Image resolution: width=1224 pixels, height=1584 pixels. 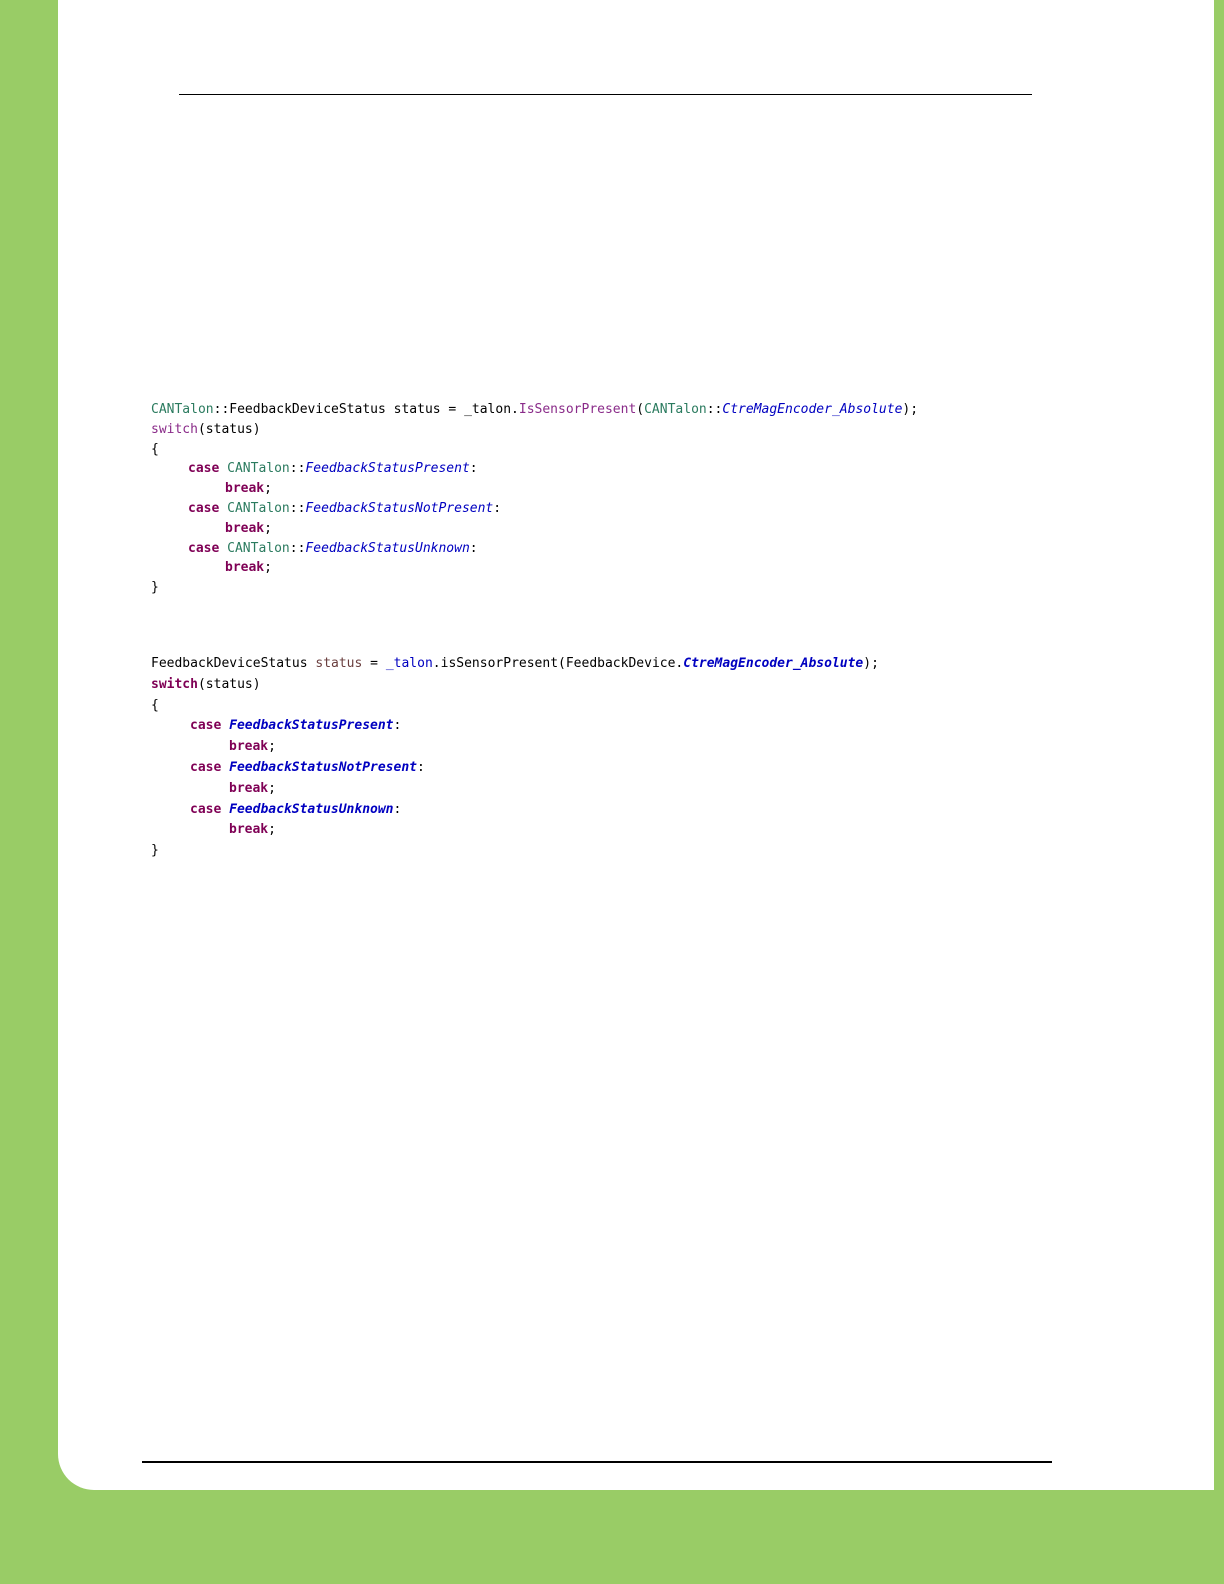 What do you see at coordinates (409, 663) in the screenshot?
I see `code-token: _talon` at bounding box center [409, 663].